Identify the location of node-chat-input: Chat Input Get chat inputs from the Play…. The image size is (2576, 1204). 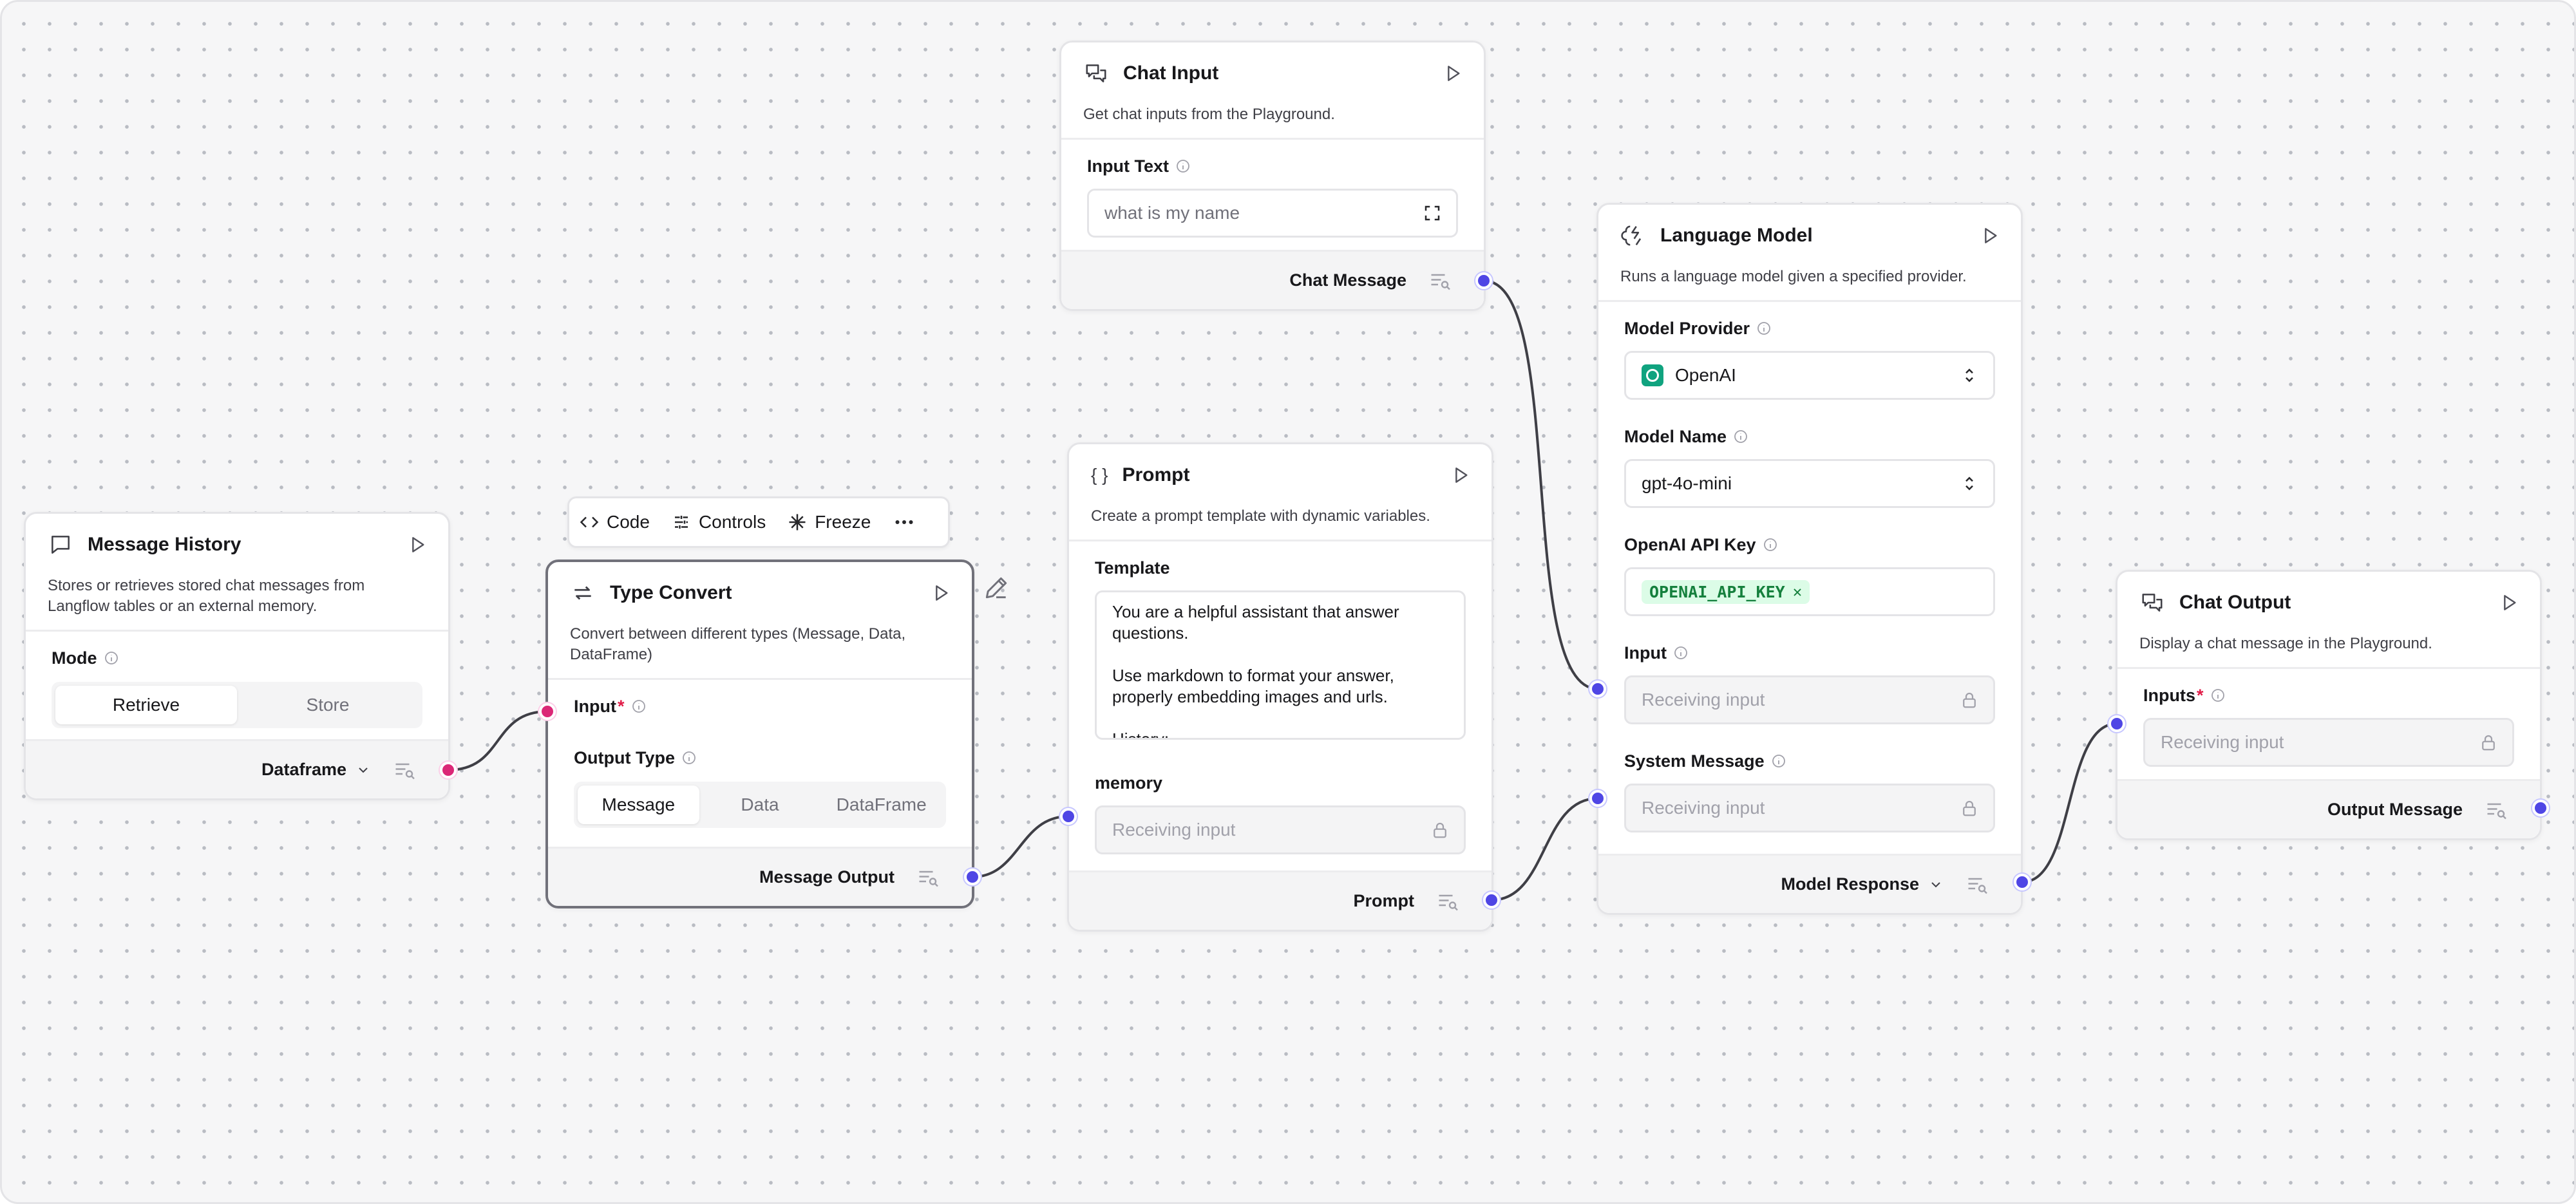
(1272, 176).